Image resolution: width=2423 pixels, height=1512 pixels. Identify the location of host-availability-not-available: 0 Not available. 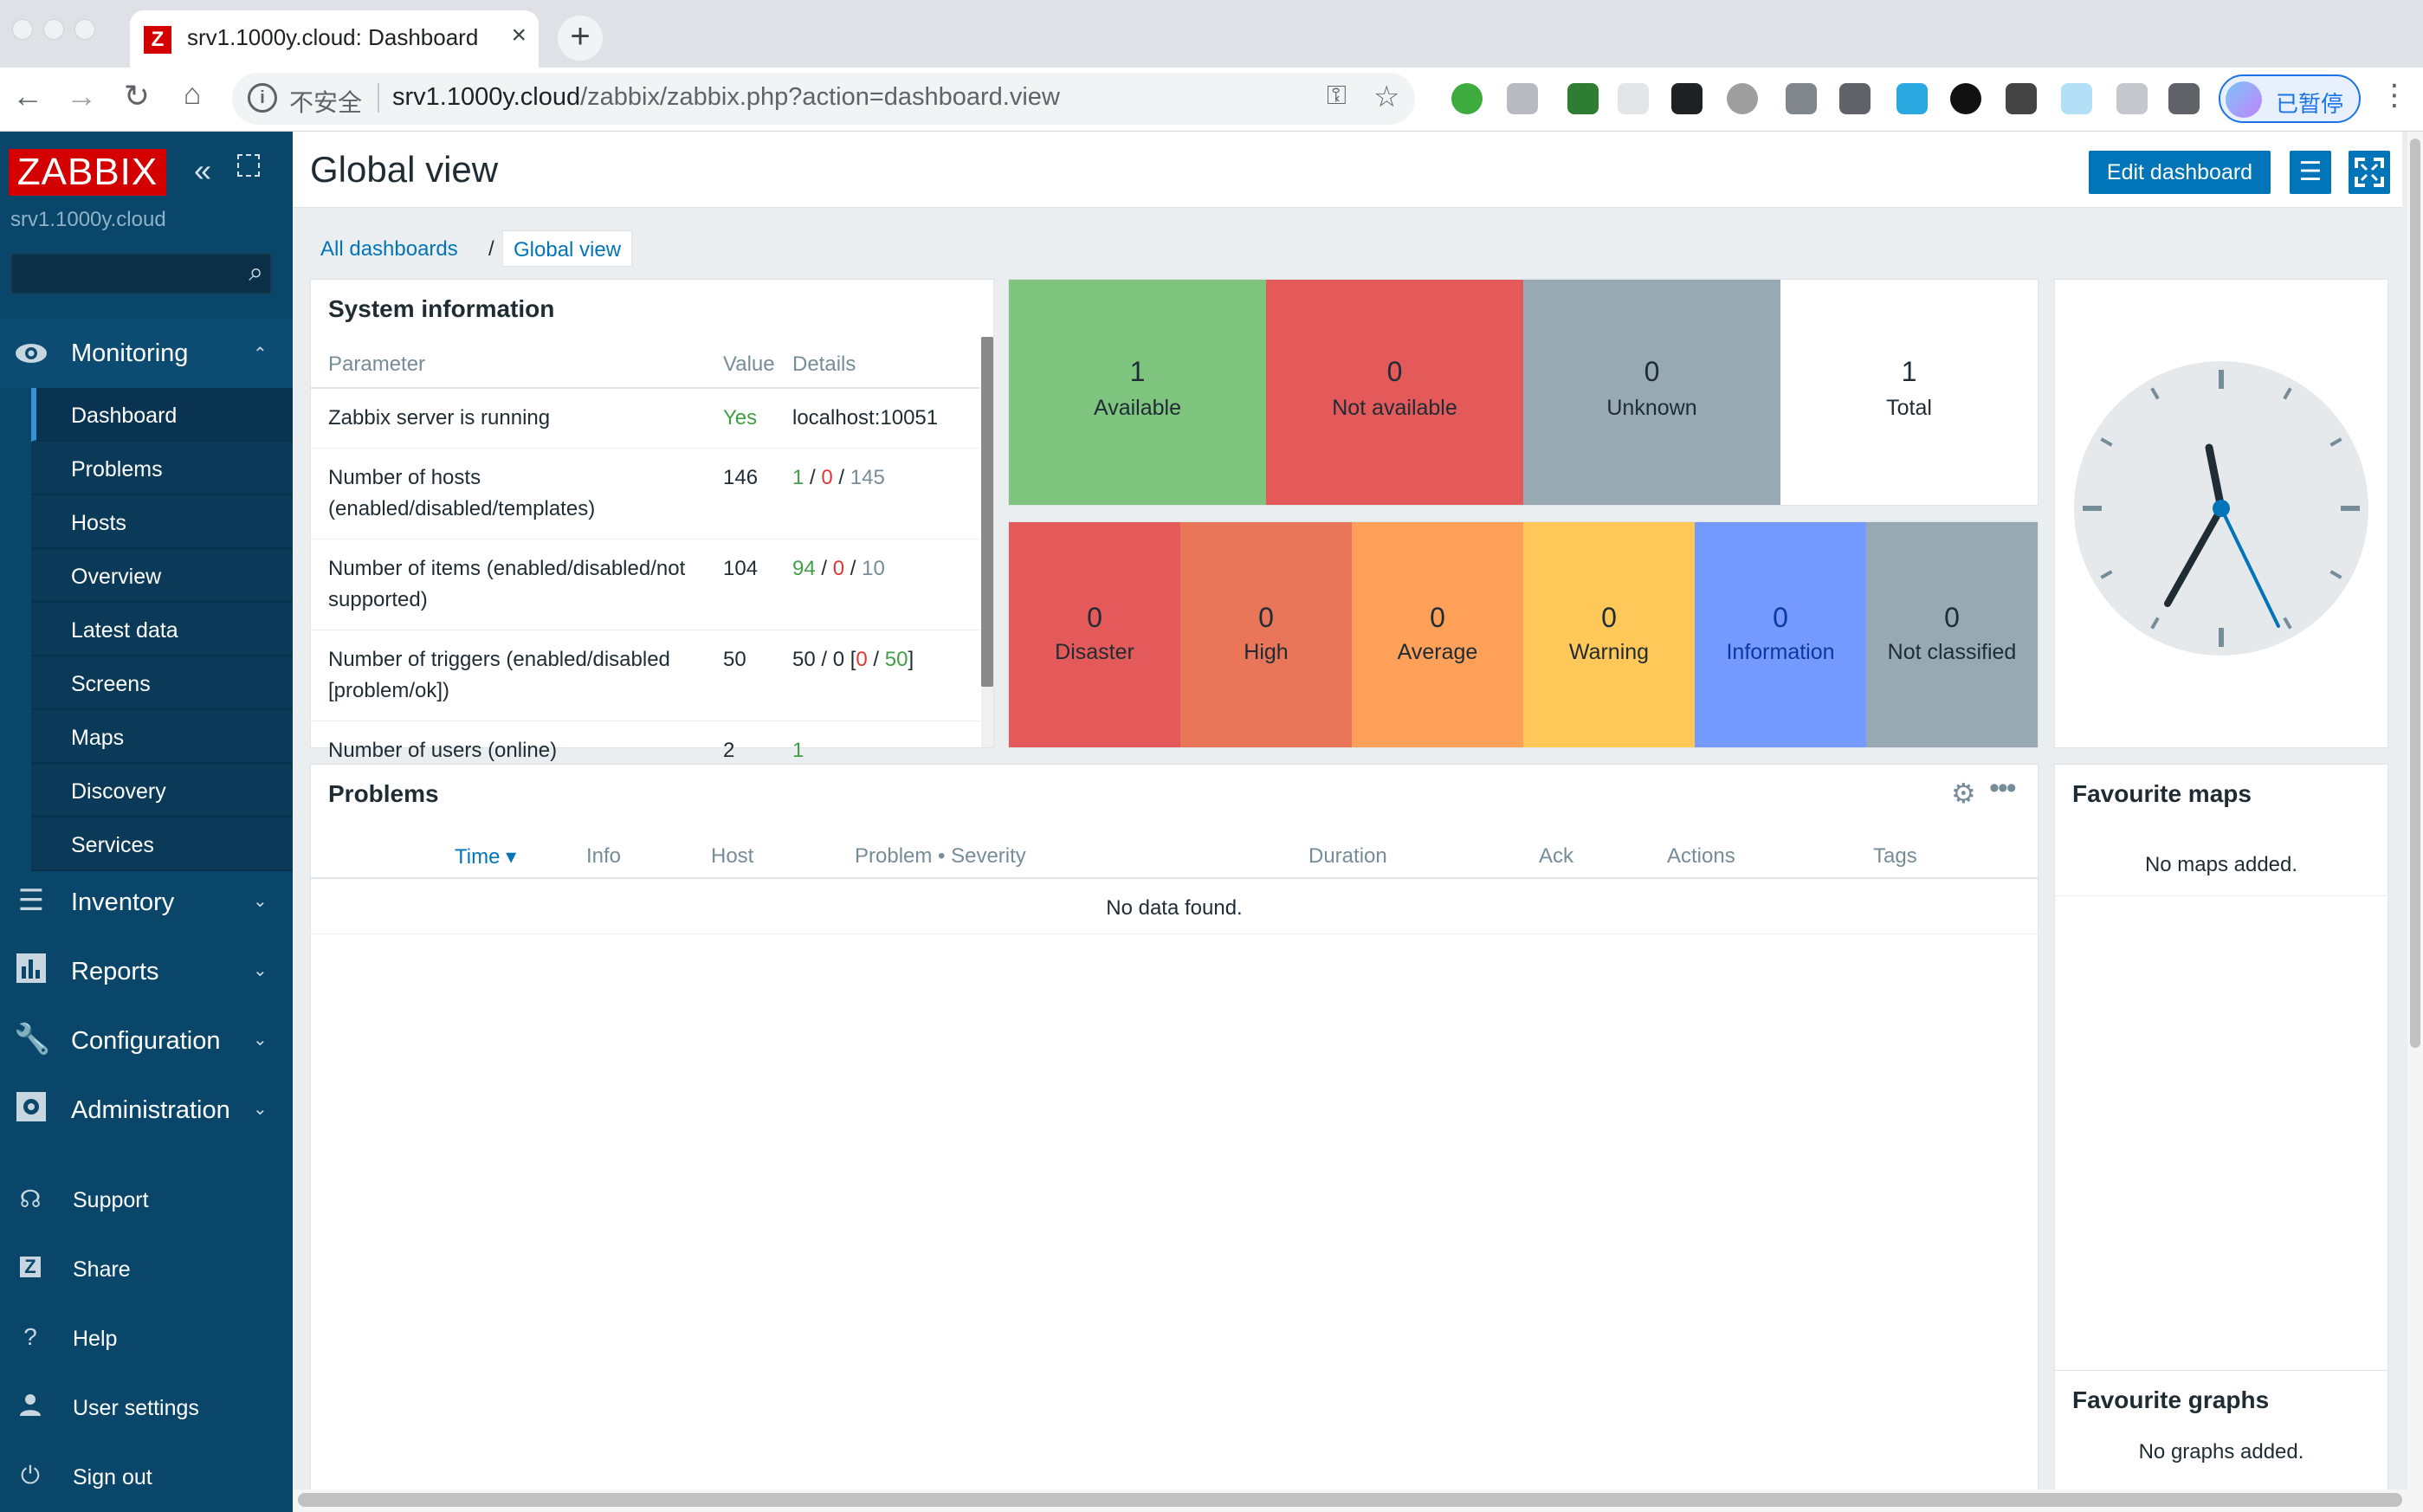
(1394, 392).